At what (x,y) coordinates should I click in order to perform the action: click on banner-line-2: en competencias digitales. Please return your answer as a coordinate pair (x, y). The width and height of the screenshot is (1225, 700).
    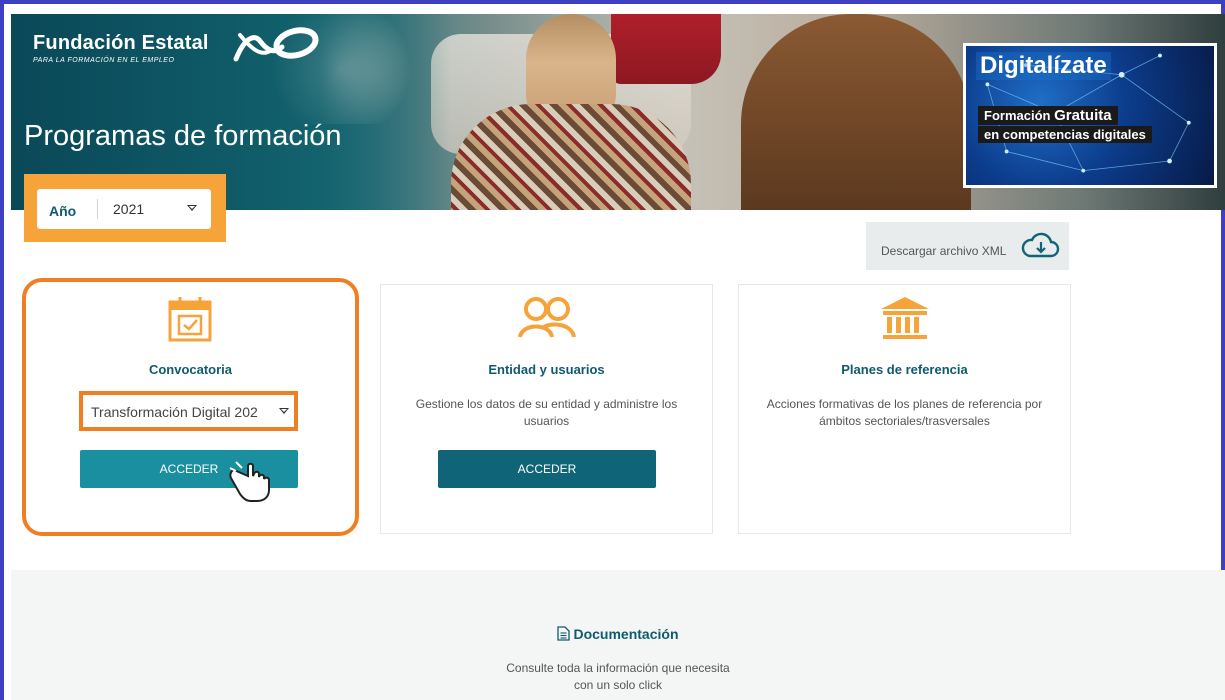
    Looking at the image, I should click on (1065, 134).